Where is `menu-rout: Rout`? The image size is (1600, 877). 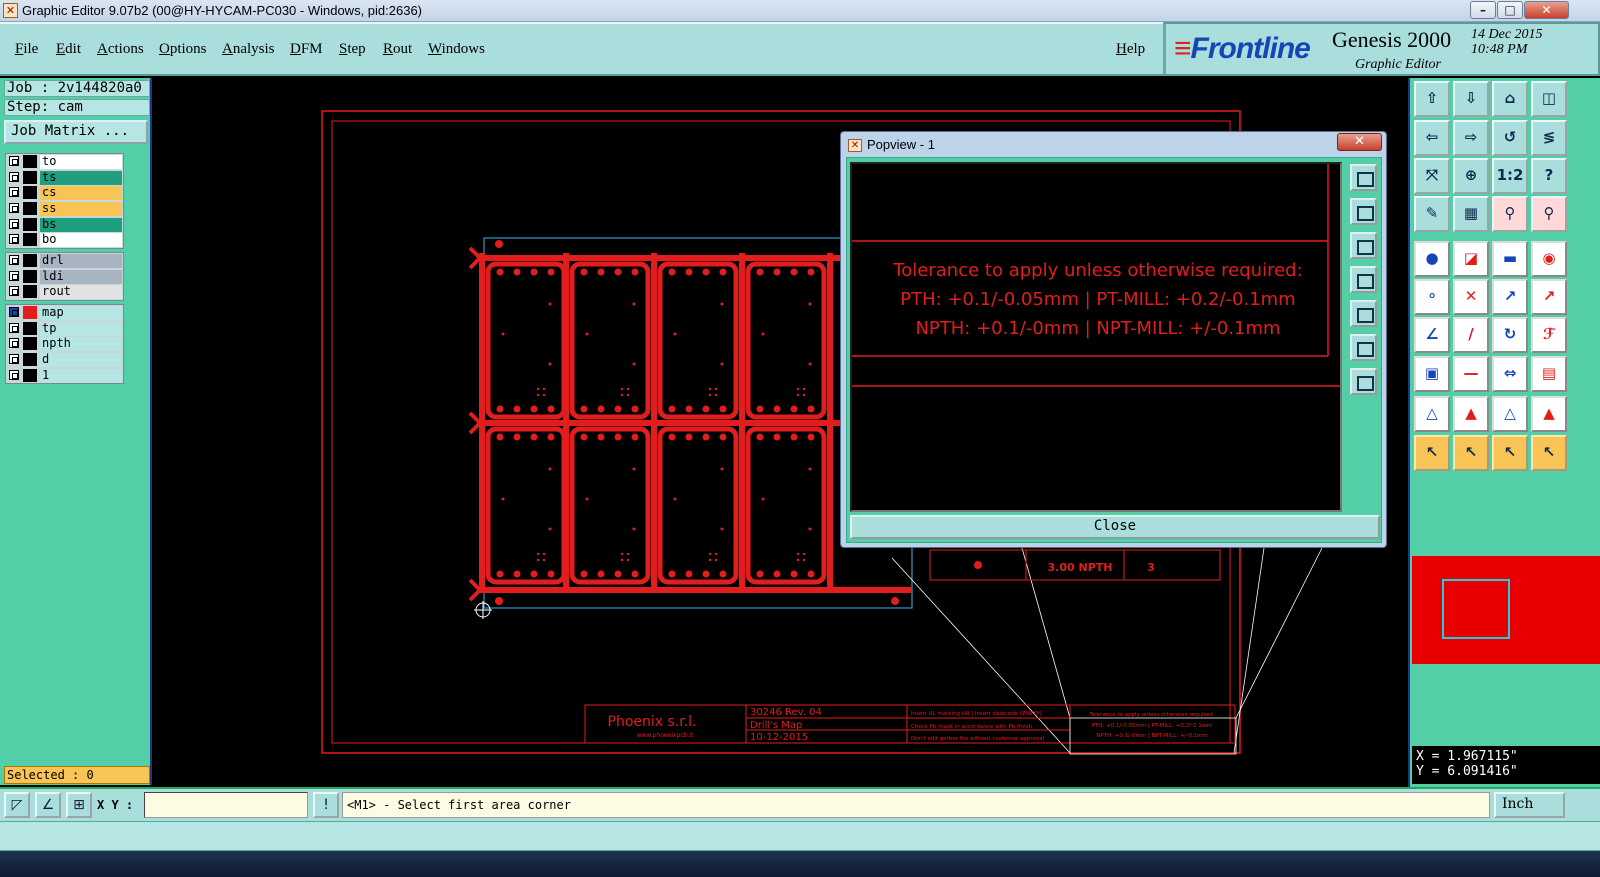 menu-rout: Rout is located at coordinates (397, 49).